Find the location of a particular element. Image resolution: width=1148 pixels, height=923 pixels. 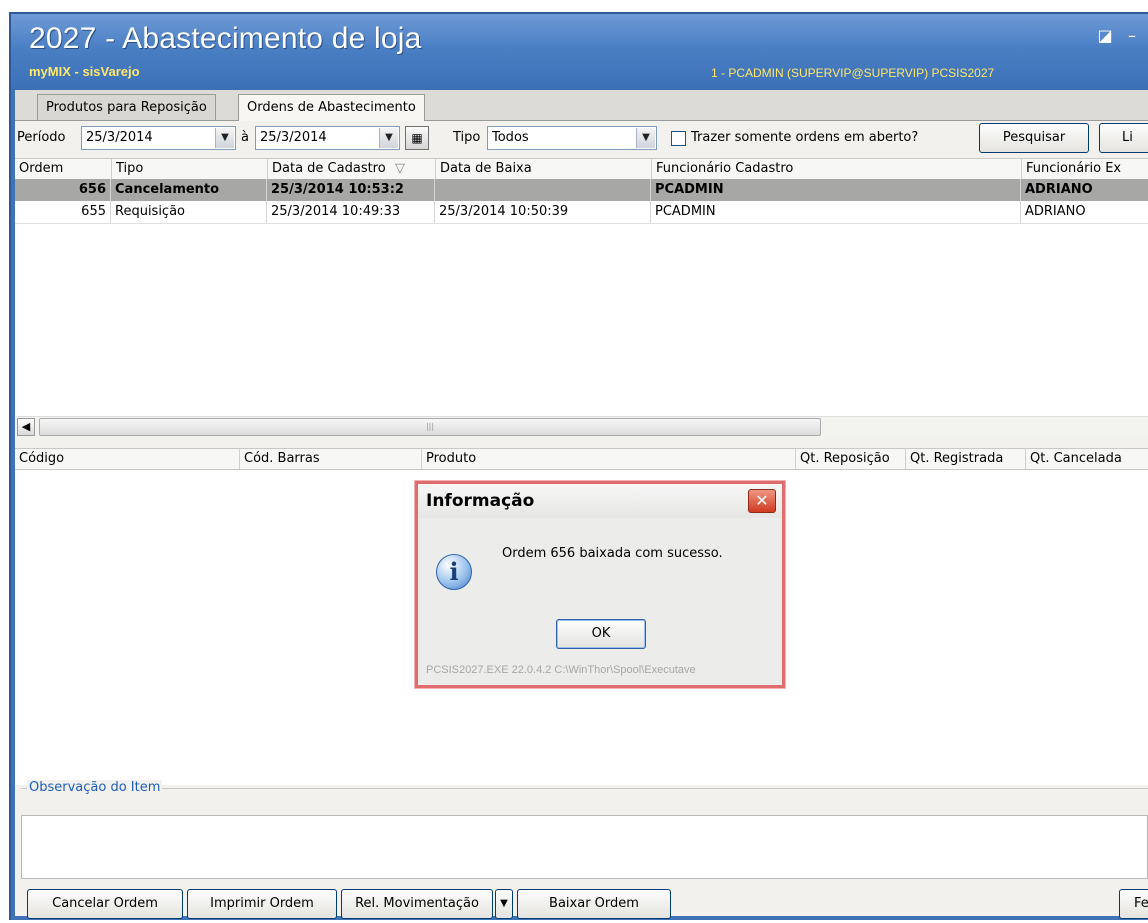

cell-ordem: 656 is located at coordinates (63, 190).